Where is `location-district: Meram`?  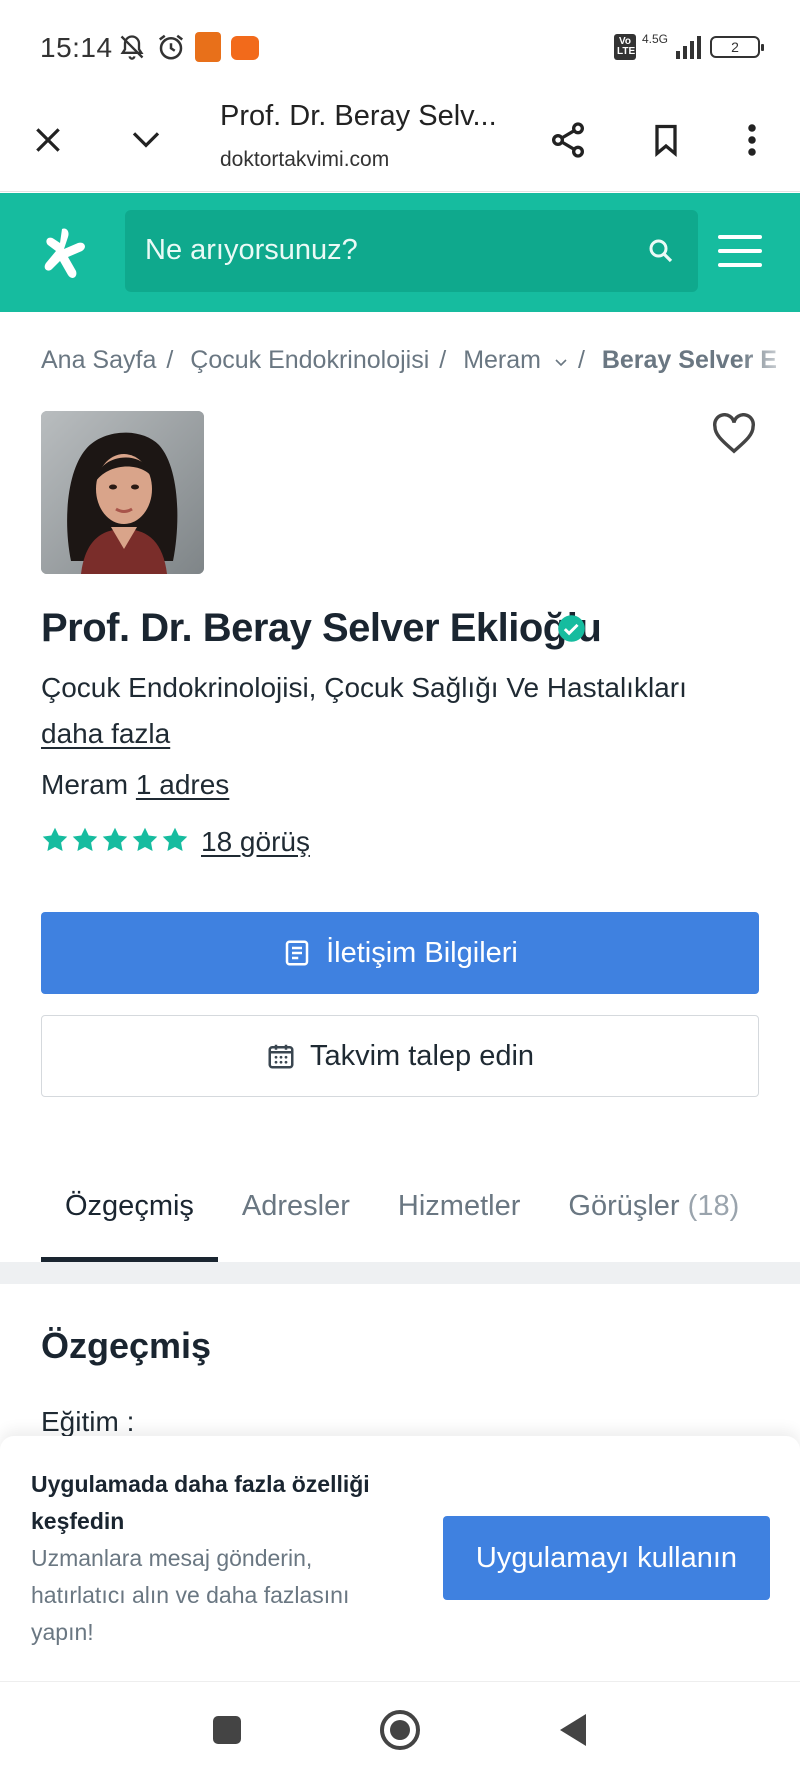
location-district: Meram is located at coordinates (85, 784).